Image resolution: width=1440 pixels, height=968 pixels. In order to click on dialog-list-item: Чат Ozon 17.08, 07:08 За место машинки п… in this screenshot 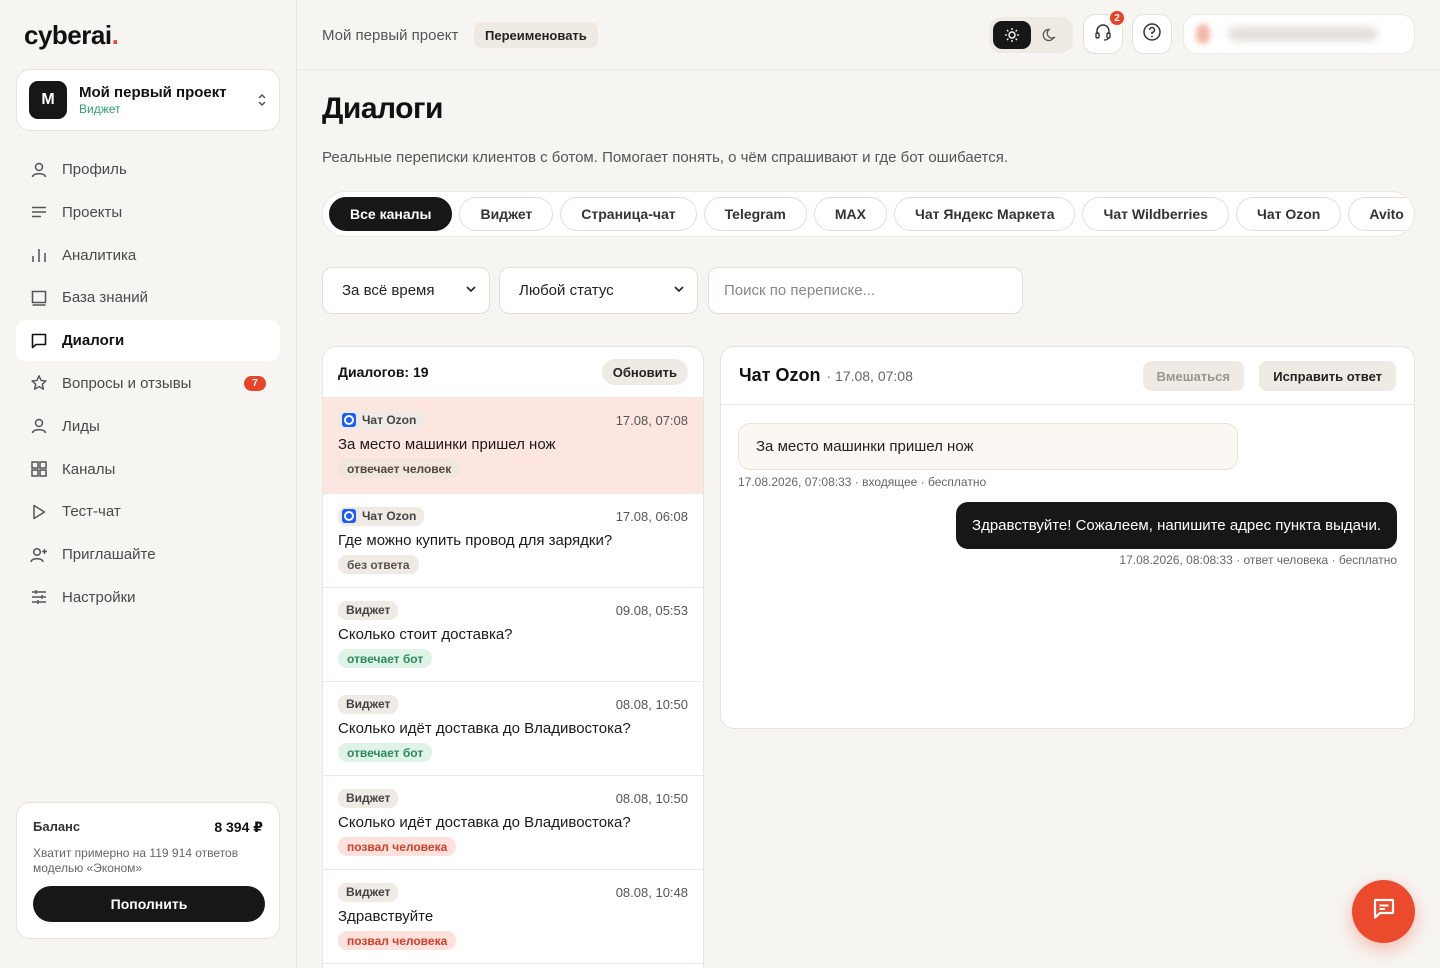, I will do `click(513, 446)`.